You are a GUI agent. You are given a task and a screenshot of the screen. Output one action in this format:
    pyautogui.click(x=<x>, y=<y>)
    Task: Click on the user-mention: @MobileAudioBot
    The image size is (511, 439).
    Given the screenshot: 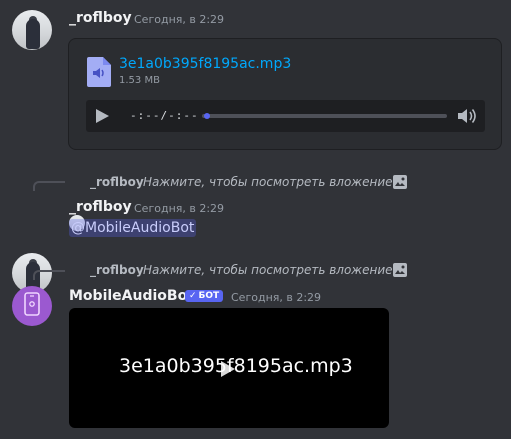 What is the action you would take?
    pyautogui.click(x=133, y=228)
    